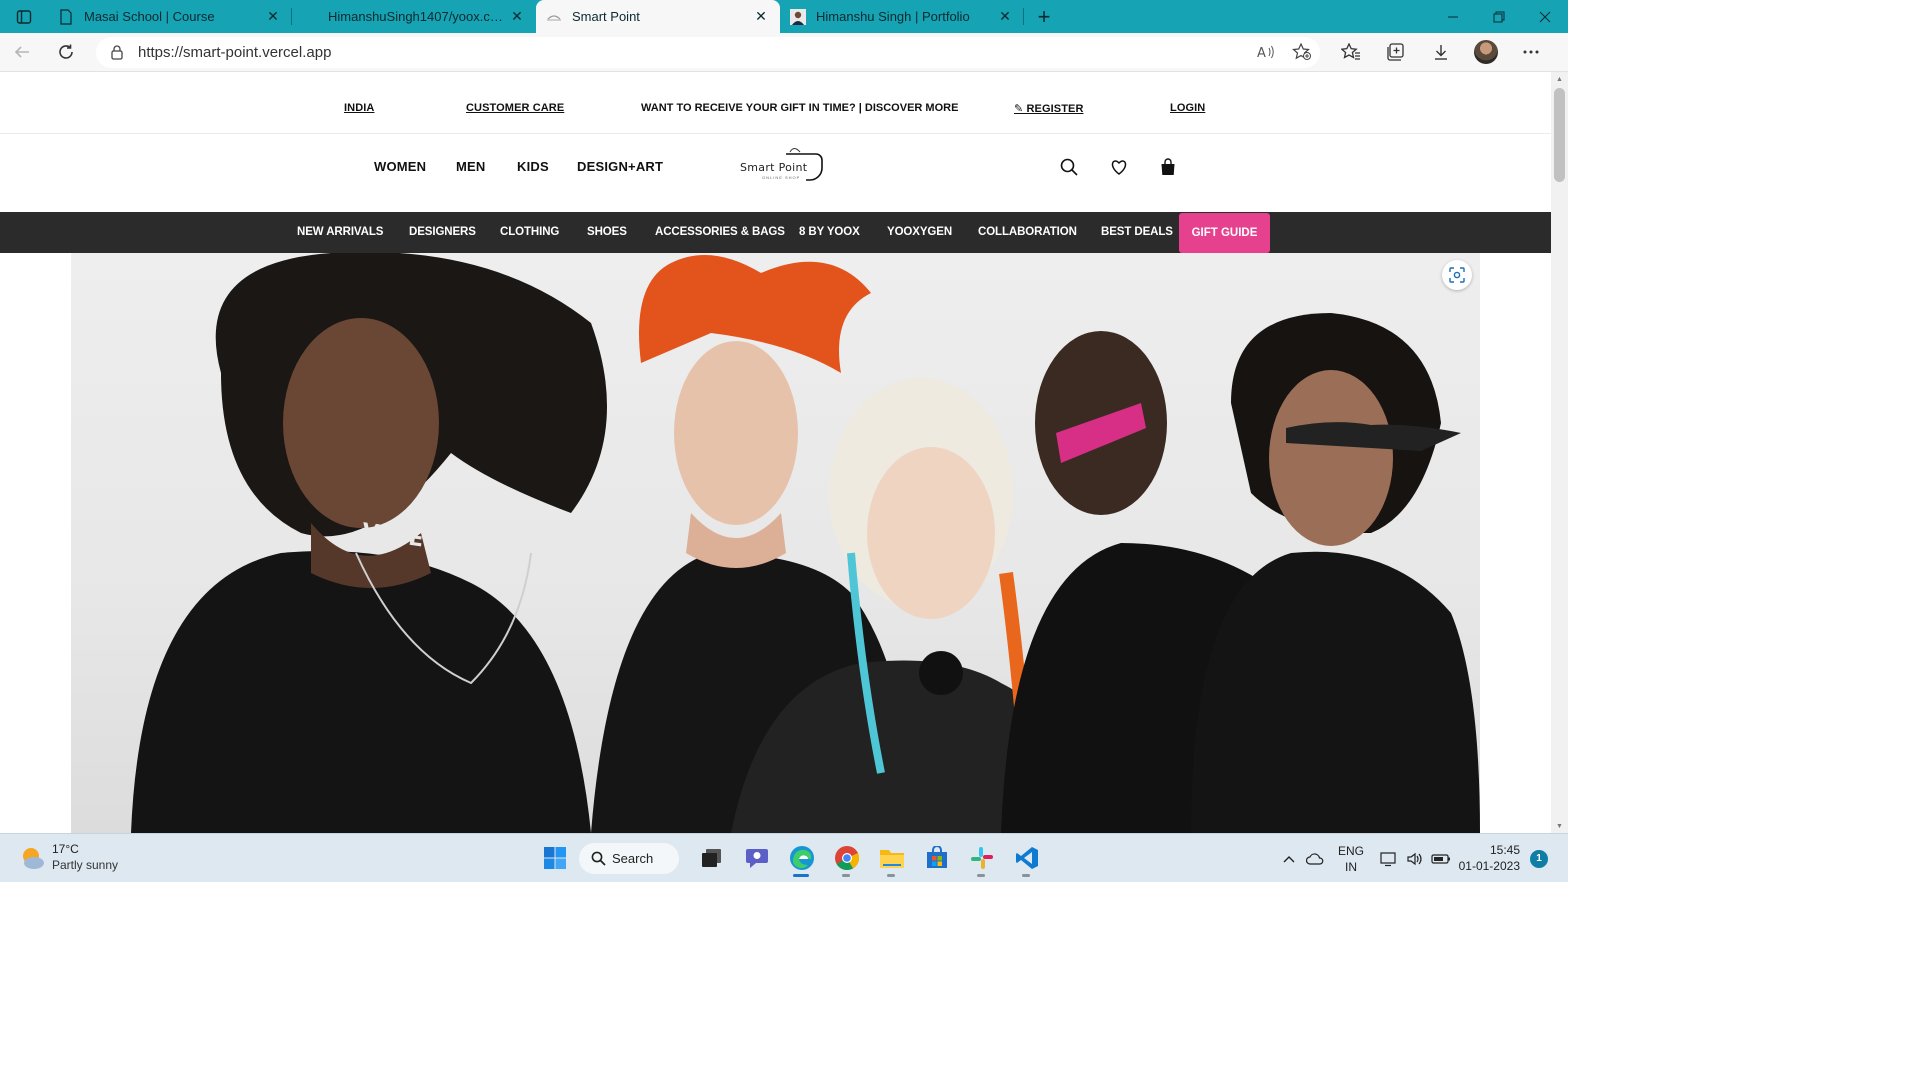 This screenshot has height=1080, width=1920. I want to click on read-aloud-icon: A, so click(1266, 52).